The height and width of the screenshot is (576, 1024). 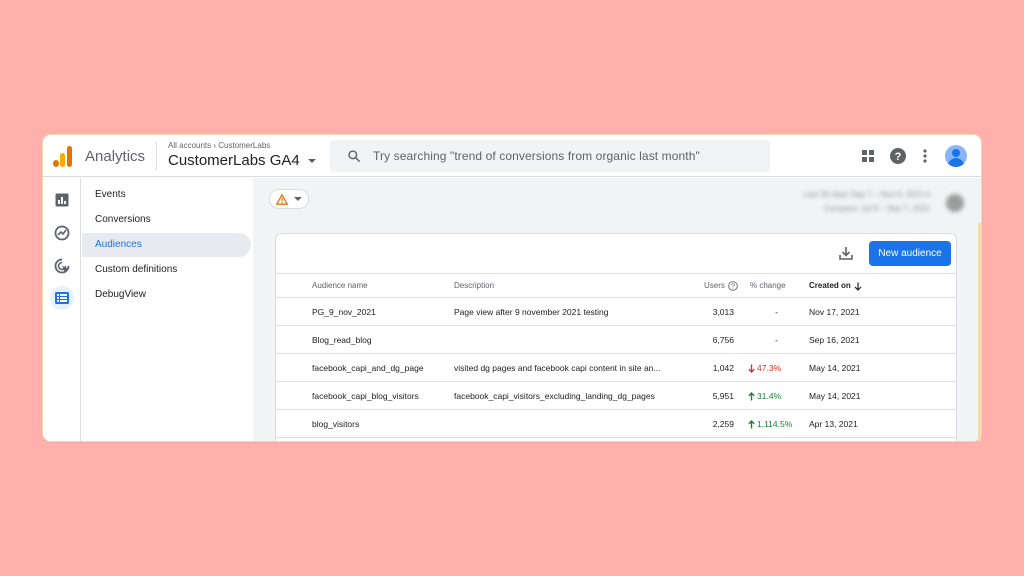 I want to click on new-audience-button: New audience, so click(x=910, y=253).